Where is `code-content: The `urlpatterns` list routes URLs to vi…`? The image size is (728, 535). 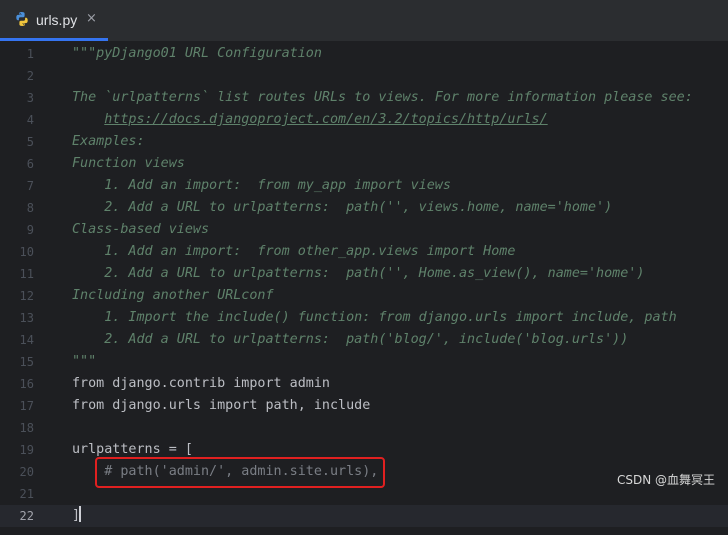
code-content: The `urlpatterns` list routes URLs to vi… is located at coordinates (382, 97).